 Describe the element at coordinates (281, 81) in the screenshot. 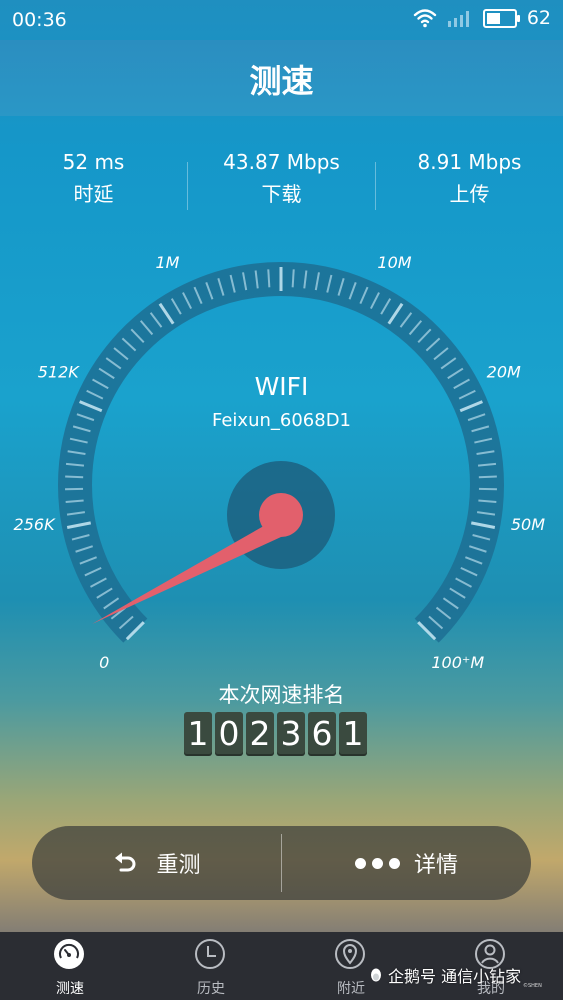

I see `page-title: 测速` at that location.